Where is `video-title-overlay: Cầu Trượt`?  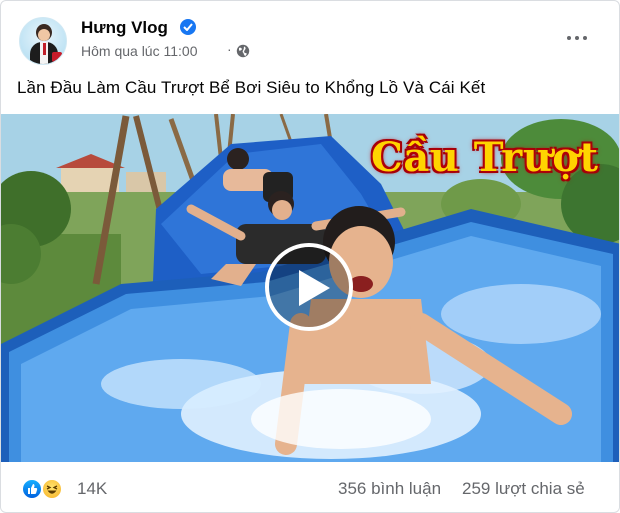
video-title-overlay: Cầu Trượt is located at coordinates (485, 157).